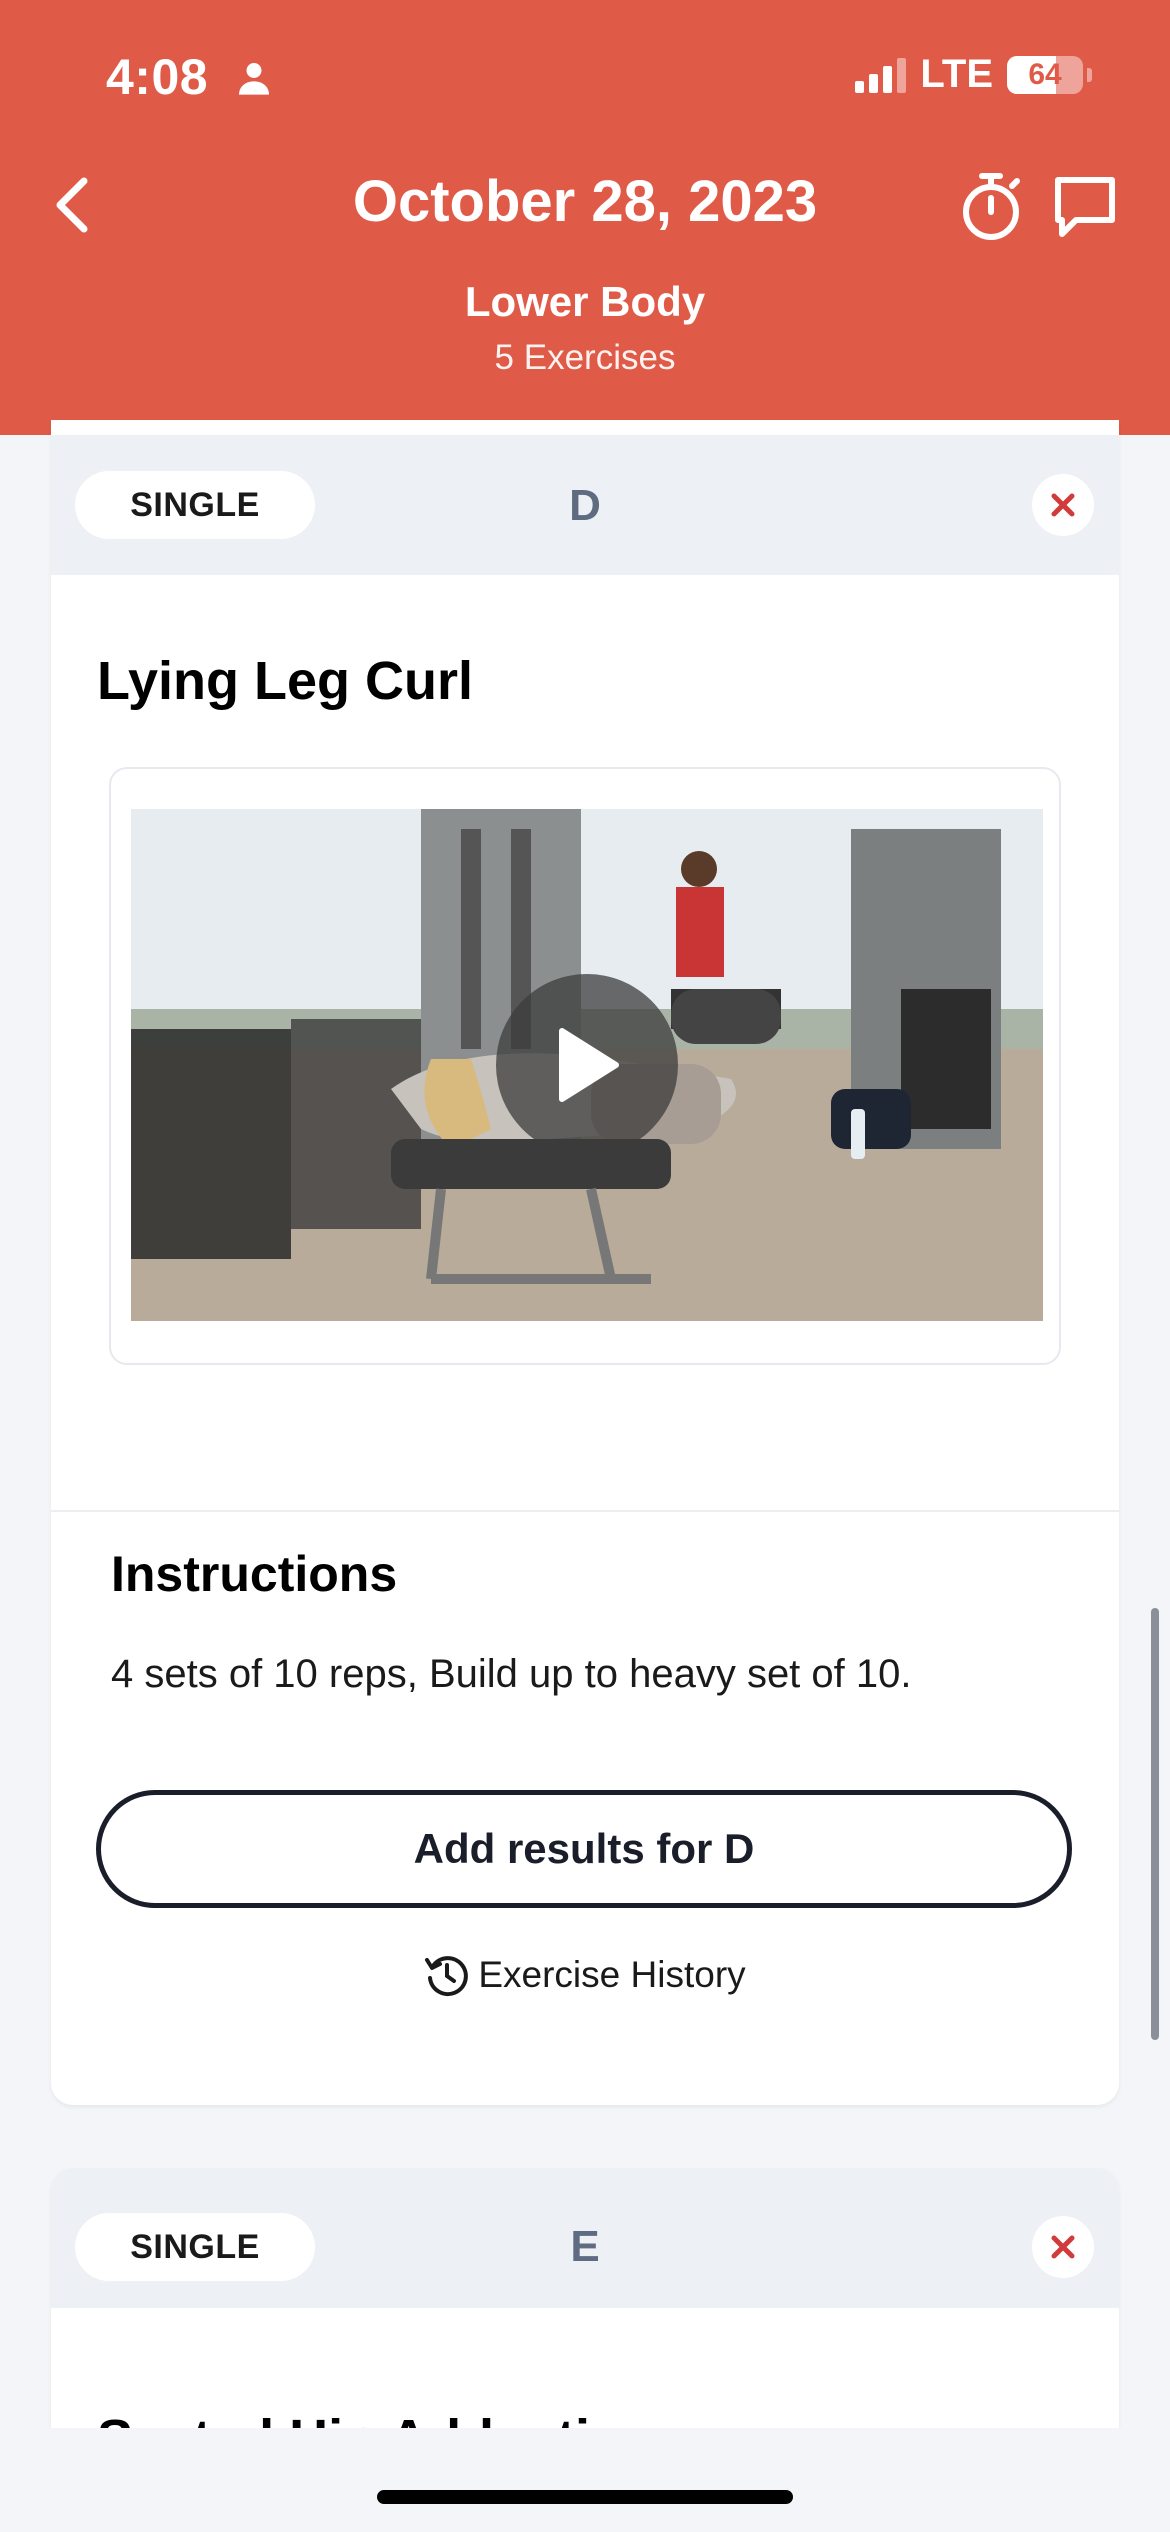 Image resolution: width=1170 pixels, height=2532 pixels. I want to click on bottom-safe-area, so click(585, 2480).